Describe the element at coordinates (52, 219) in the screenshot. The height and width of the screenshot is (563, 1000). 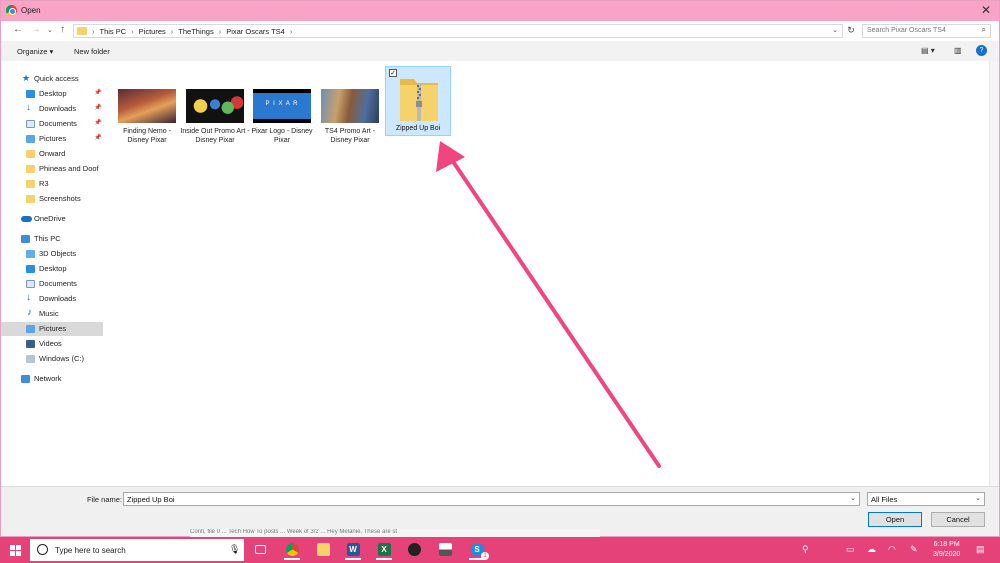
I see `nav-onedrive: OneDrive` at that location.